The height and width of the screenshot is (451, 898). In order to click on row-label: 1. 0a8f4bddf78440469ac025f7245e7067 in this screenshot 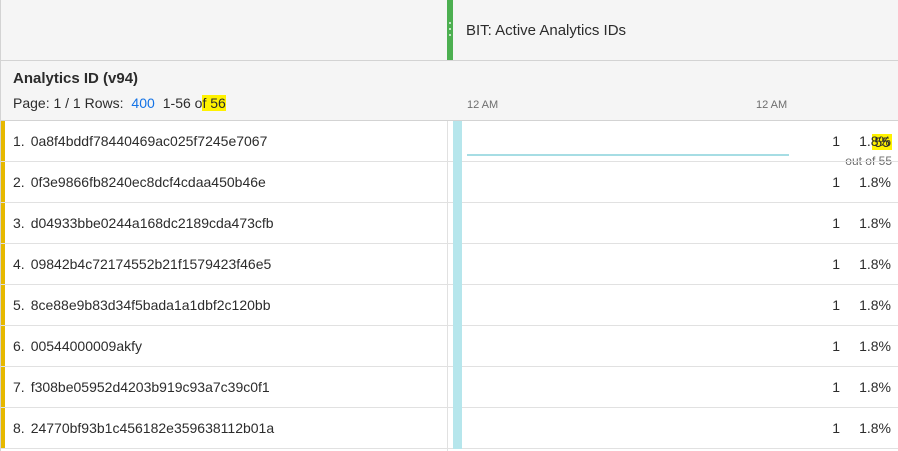, I will do `click(140, 141)`.